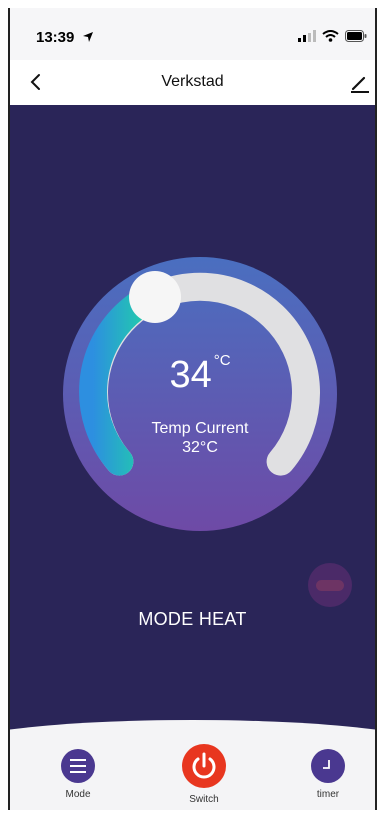 Image resolution: width=381 pixels, height=818 pixels. What do you see at coordinates (155, 297) in the screenshot?
I see `dial-knob` at bounding box center [155, 297].